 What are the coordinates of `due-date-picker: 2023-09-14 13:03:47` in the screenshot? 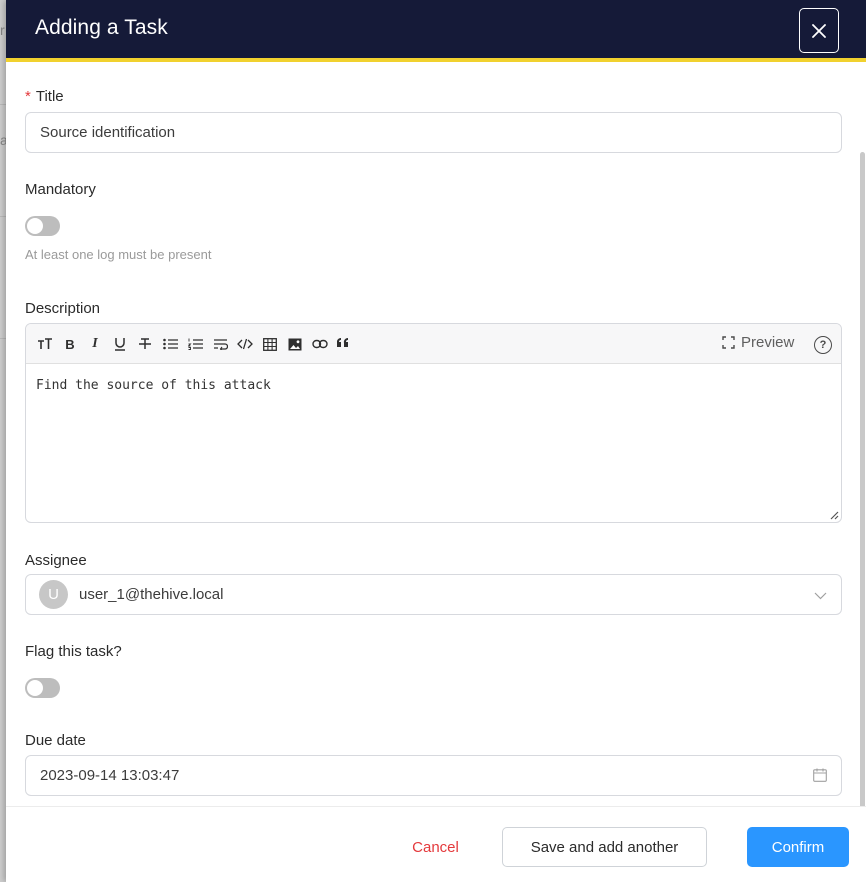 It's located at (433, 775).